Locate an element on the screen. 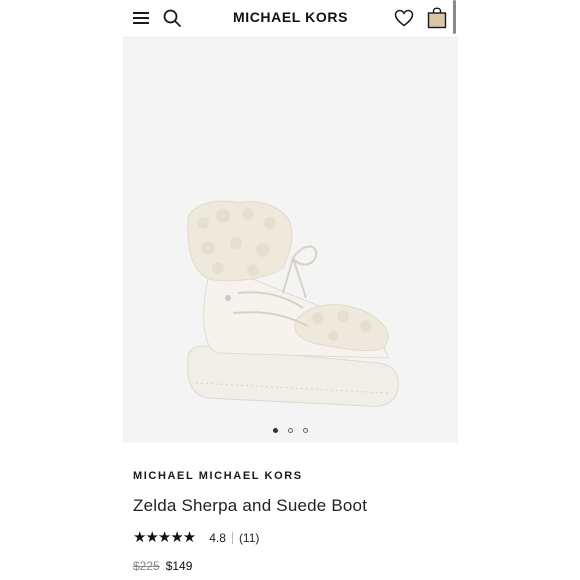 The height and width of the screenshot is (580, 580). product-title: Zelda Sherpa and Suede Boot is located at coordinates (250, 505).